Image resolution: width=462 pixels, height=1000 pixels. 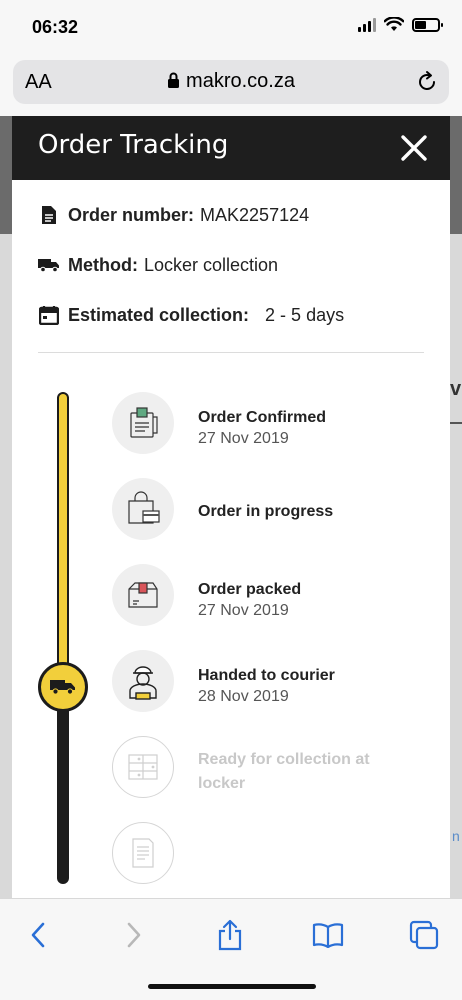 I want to click on url-text: makro.co.za, so click(x=240, y=81).